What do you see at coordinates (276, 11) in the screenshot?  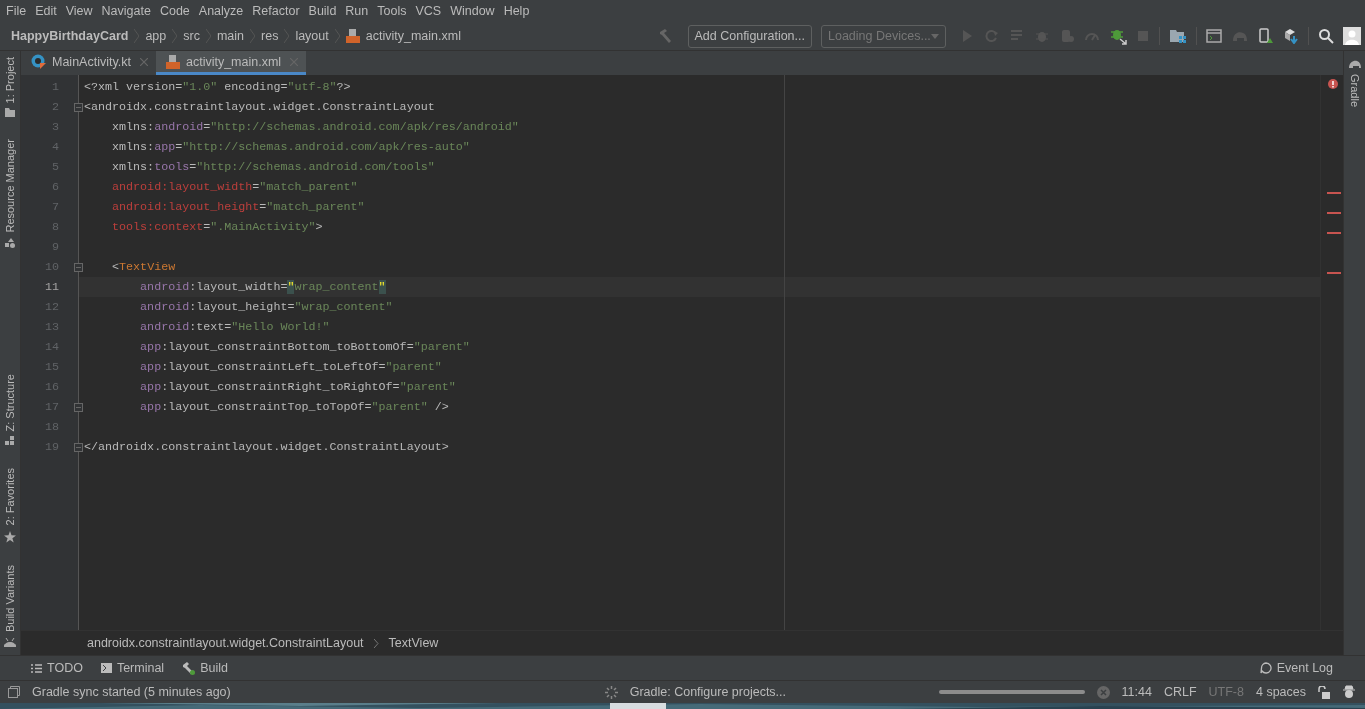 I see `menu-item: Refactor` at bounding box center [276, 11].